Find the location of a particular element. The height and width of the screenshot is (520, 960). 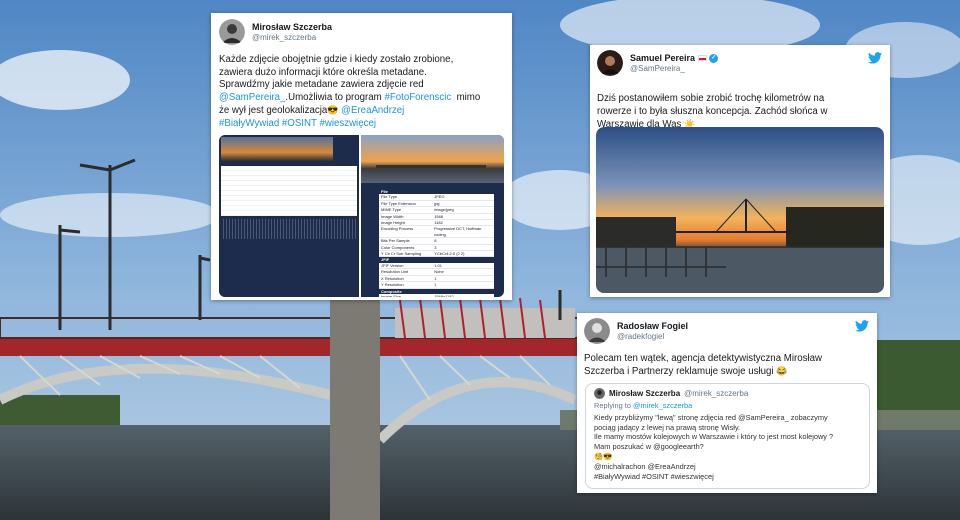

tweet-text-line: że wył jest geolokalizacja😎 @EreaAndrzej is located at coordinates (361, 111).